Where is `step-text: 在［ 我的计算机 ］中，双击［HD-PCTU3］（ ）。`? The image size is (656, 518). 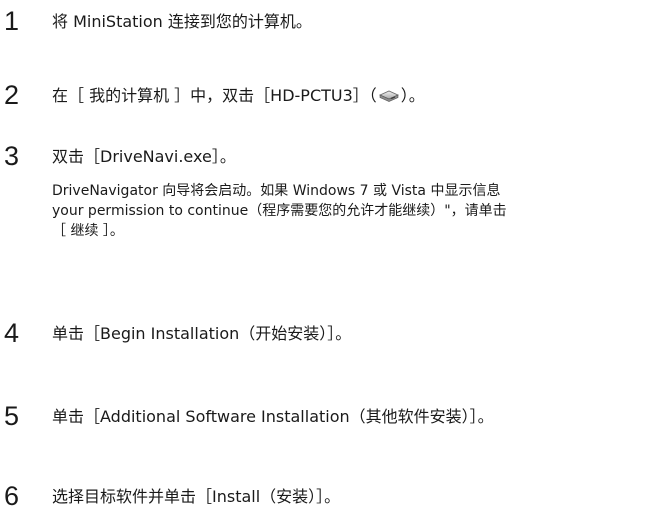 step-text: 在［ 我的计算机 ］中，双击［HD-PCTU3］（ ）。 is located at coordinates (238, 96).